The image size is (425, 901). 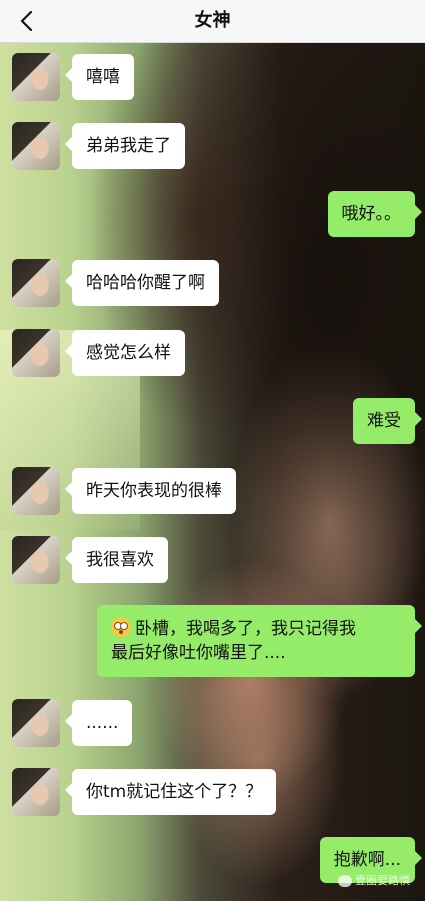 I want to click on navigation-bar: 女神, so click(x=212, y=21).